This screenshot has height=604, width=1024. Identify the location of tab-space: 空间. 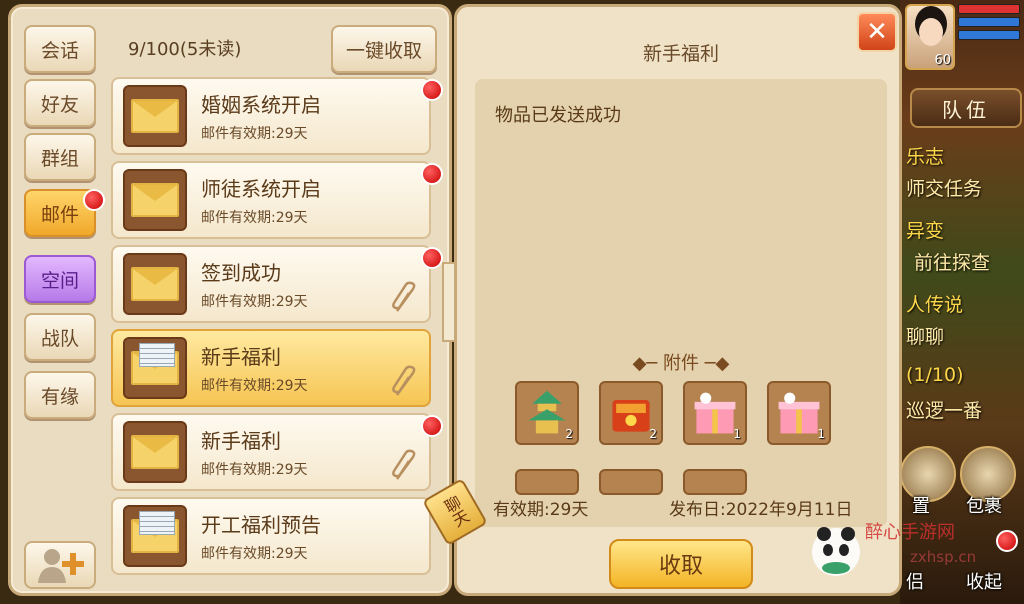
(60, 279).